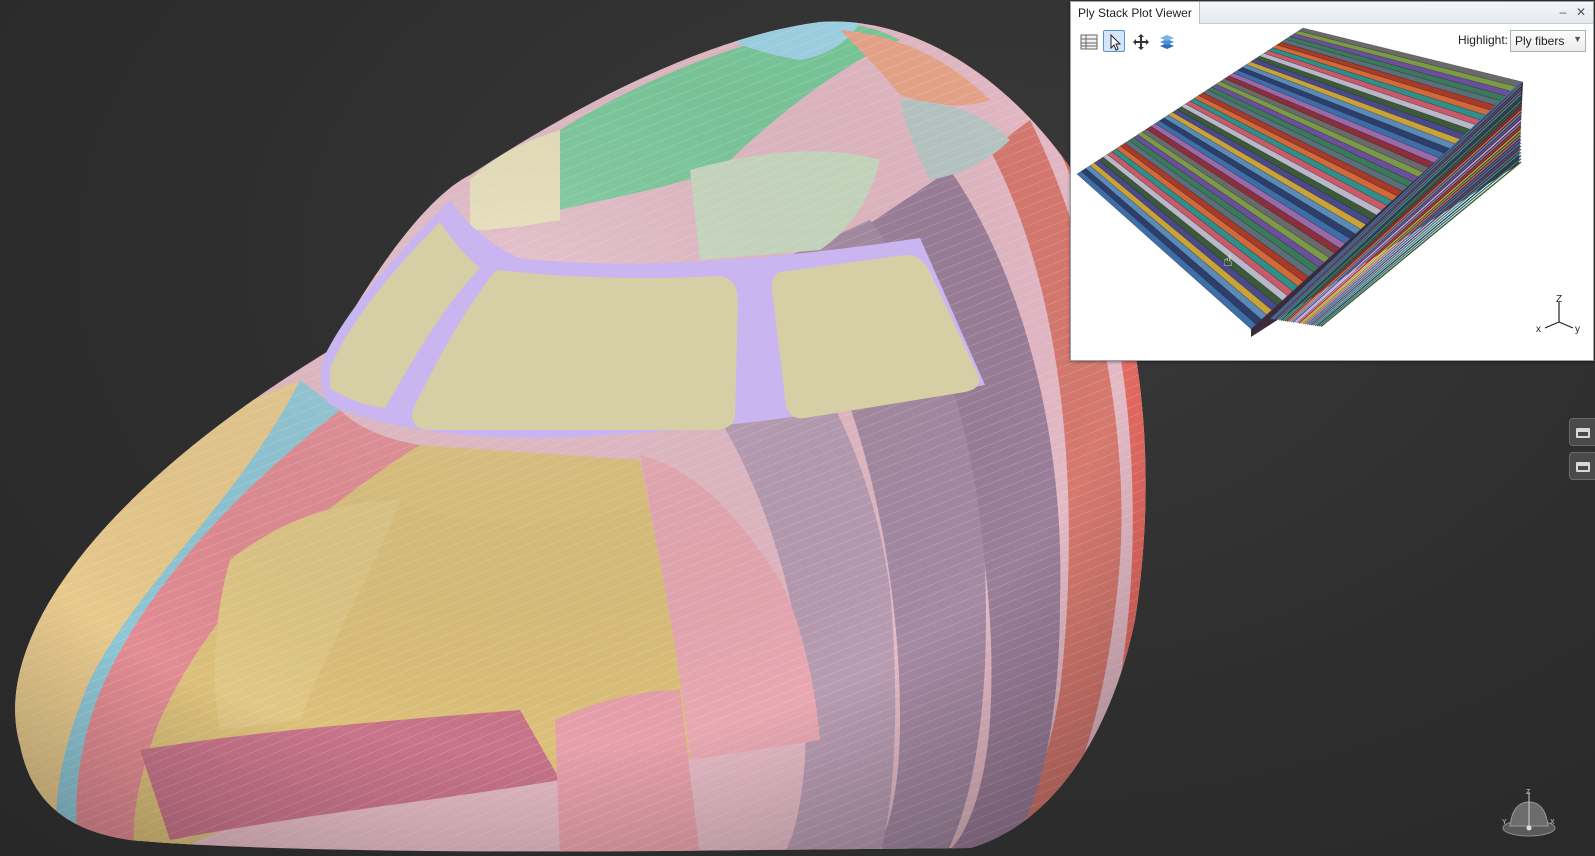  I want to click on compass-x-label: X, so click(1552, 822).